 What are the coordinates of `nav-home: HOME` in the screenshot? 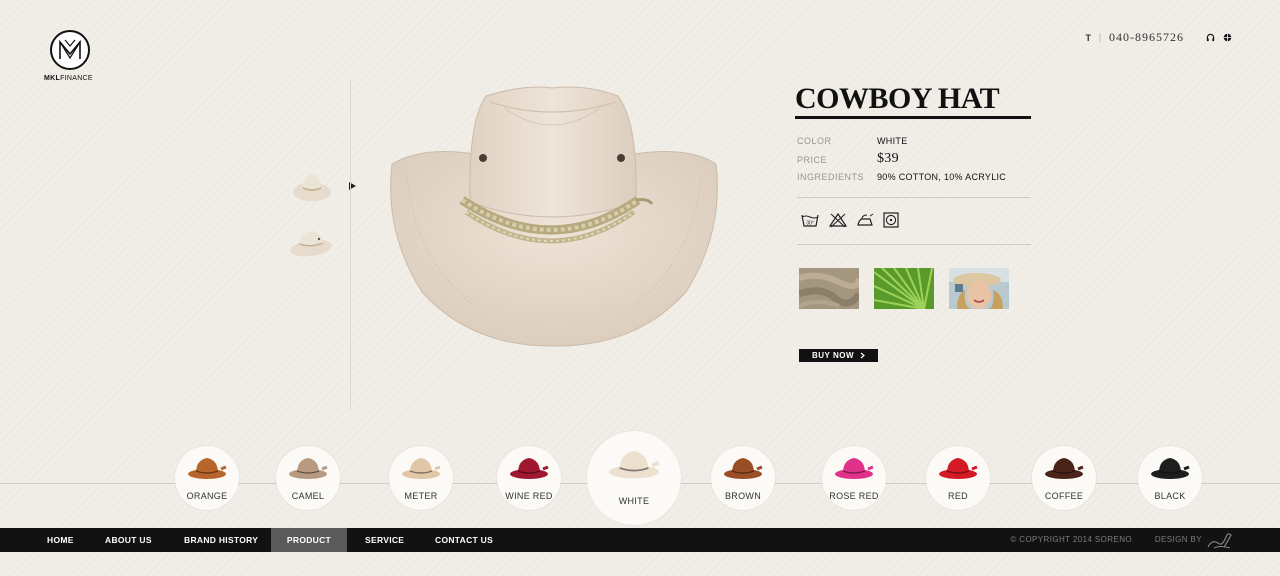 It's located at (60, 540).